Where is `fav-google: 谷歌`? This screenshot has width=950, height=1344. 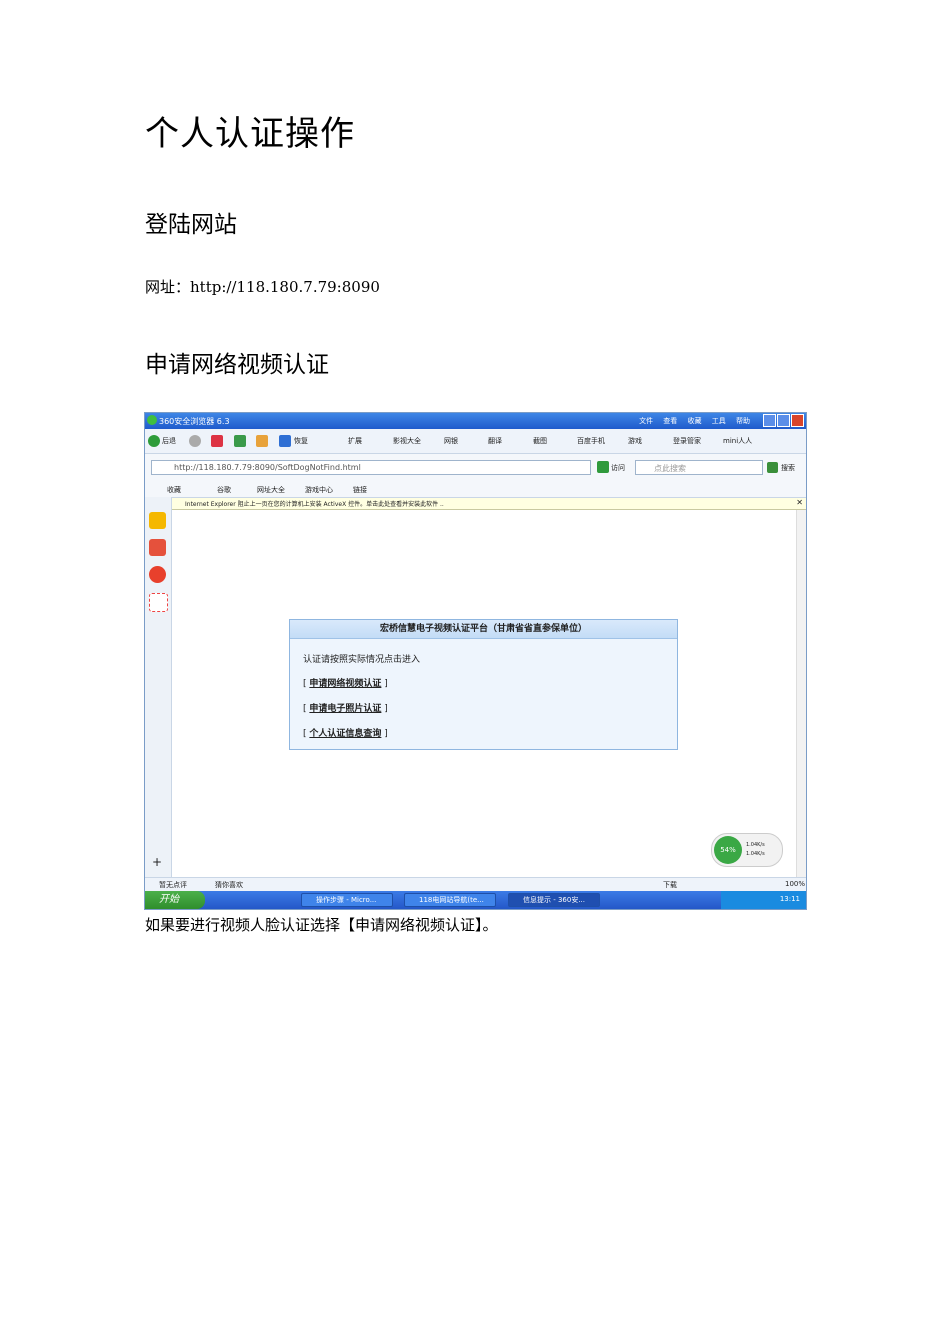 fav-google: 谷歌 is located at coordinates (224, 490).